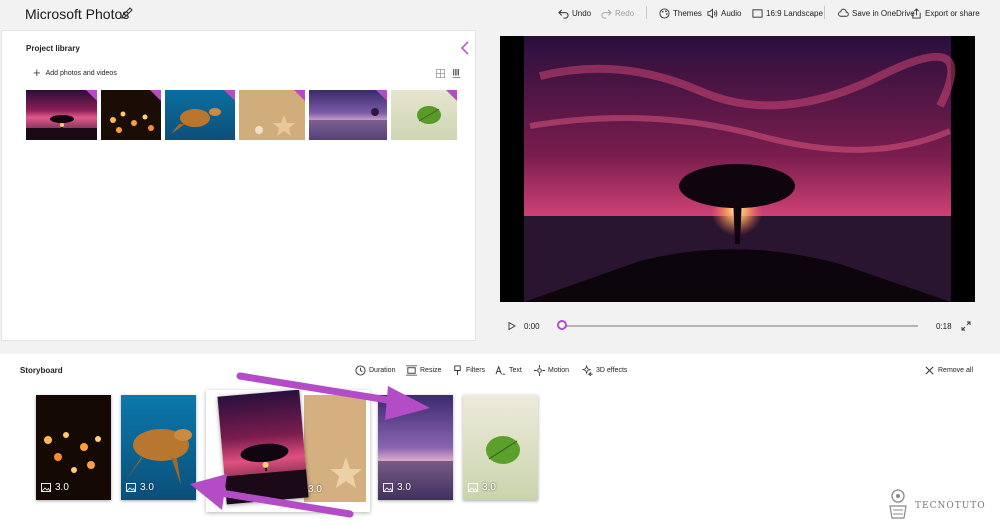  What do you see at coordinates (898, 504) in the screenshot?
I see `tecnotuto-logo-icon` at bounding box center [898, 504].